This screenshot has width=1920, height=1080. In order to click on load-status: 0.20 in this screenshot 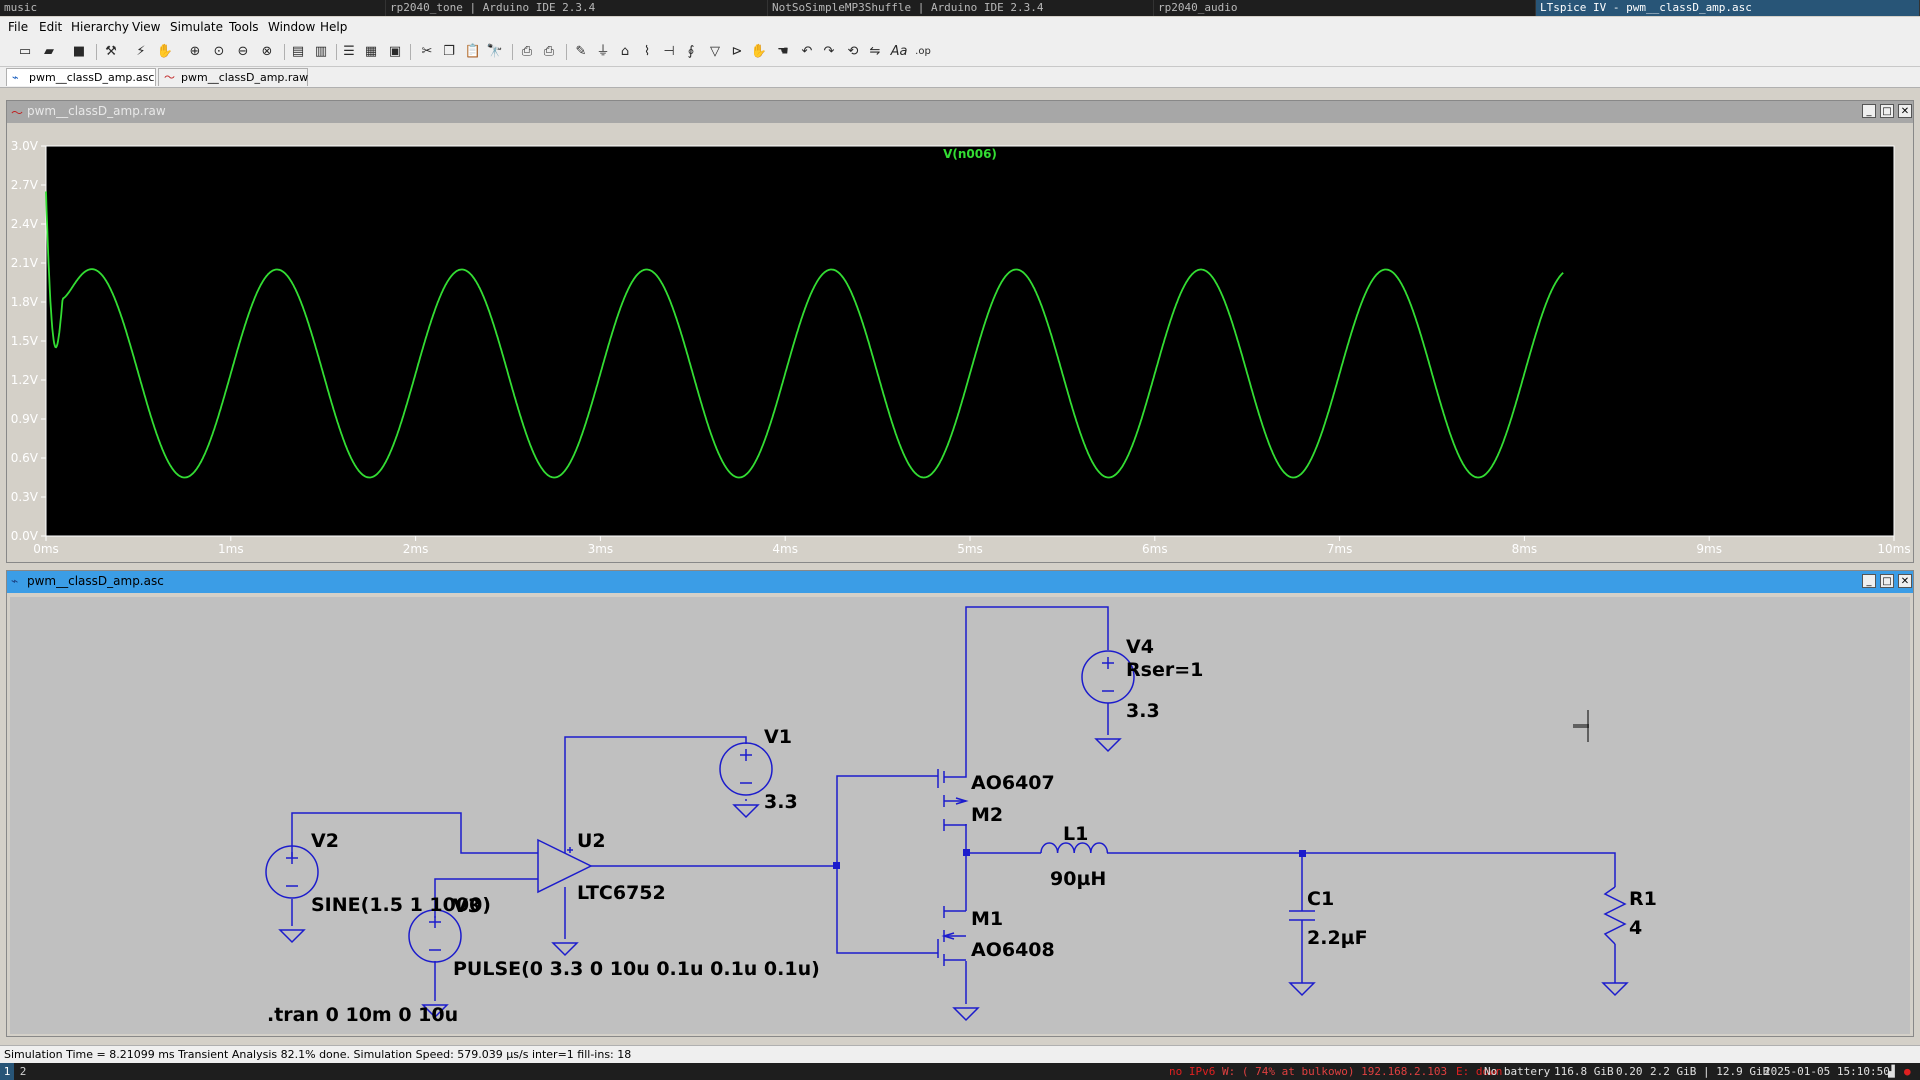, I will do `click(1629, 1071)`.